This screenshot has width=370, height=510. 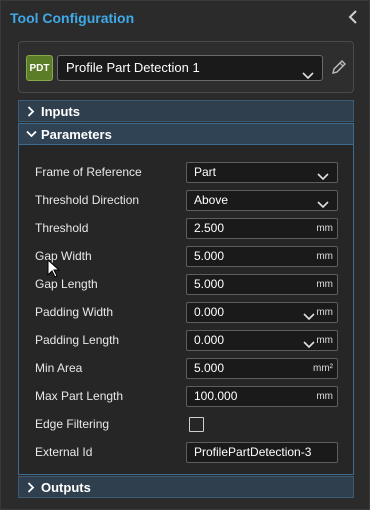 What do you see at coordinates (339, 67) in the screenshot?
I see `pencil-icon` at bounding box center [339, 67].